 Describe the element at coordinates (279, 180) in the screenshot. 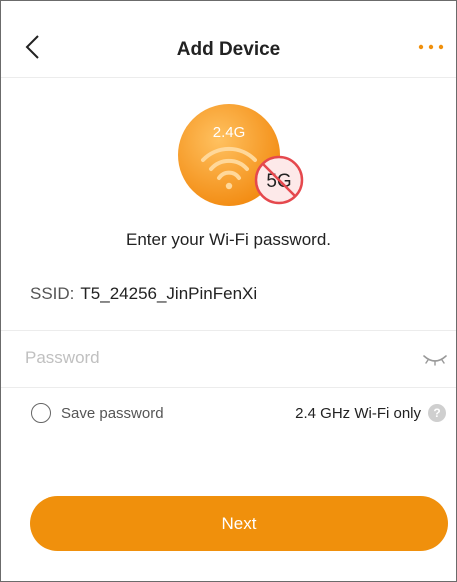

I see `prohibited-icon: 5G` at that location.